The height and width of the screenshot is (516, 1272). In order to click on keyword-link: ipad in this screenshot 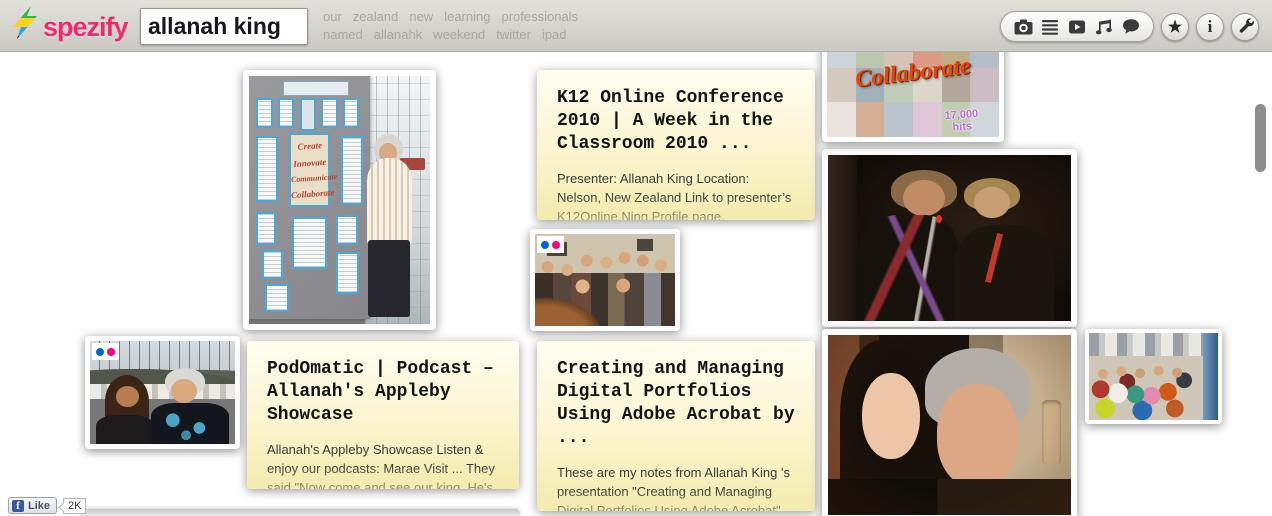, I will do `click(554, 34)`.